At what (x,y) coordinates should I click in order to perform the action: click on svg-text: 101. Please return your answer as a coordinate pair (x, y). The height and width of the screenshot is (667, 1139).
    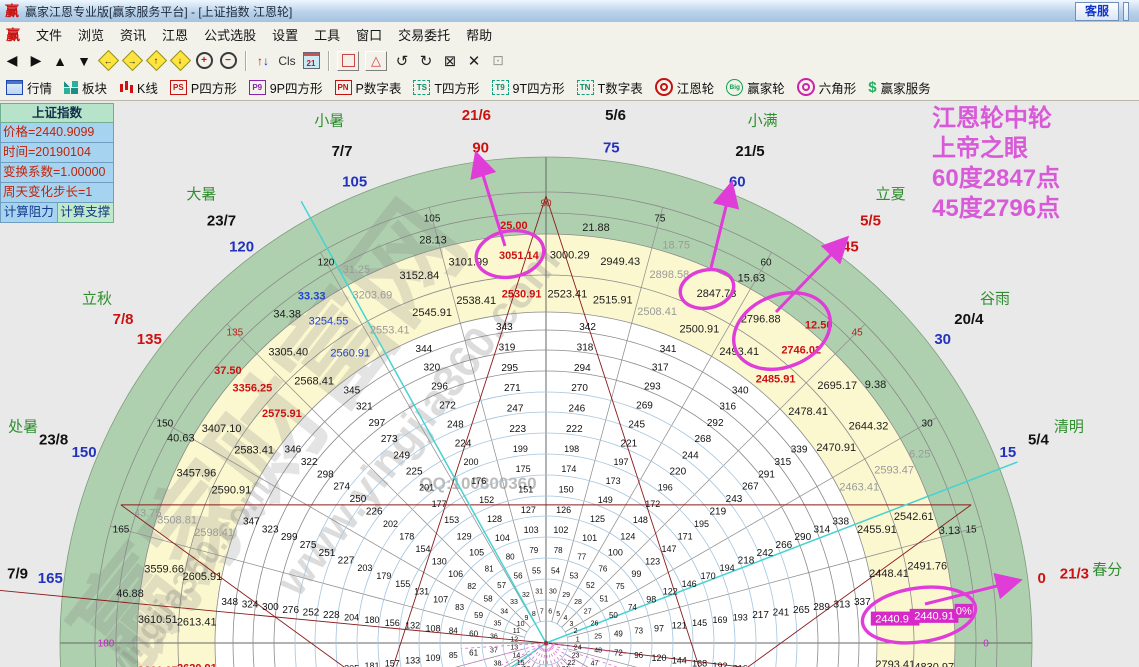
    Looking at the image, I should click on (589, 538).